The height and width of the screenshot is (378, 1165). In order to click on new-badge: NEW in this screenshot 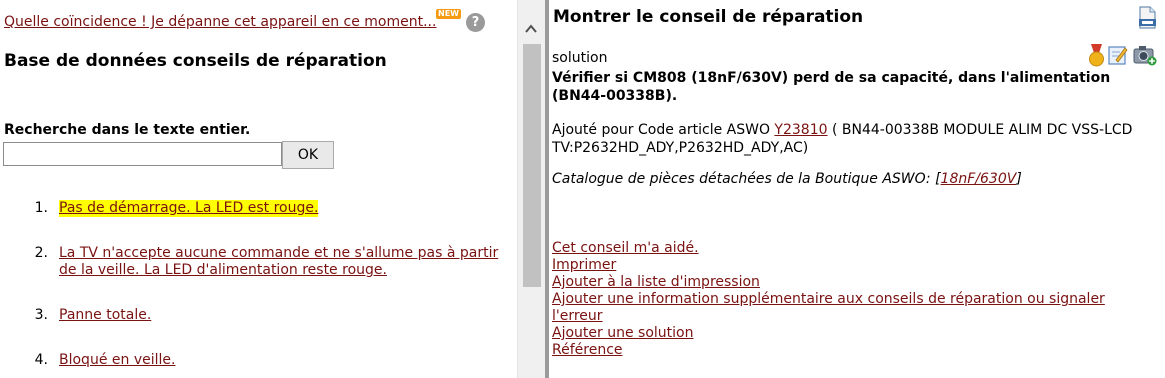, I will do `click(448, 14)`.